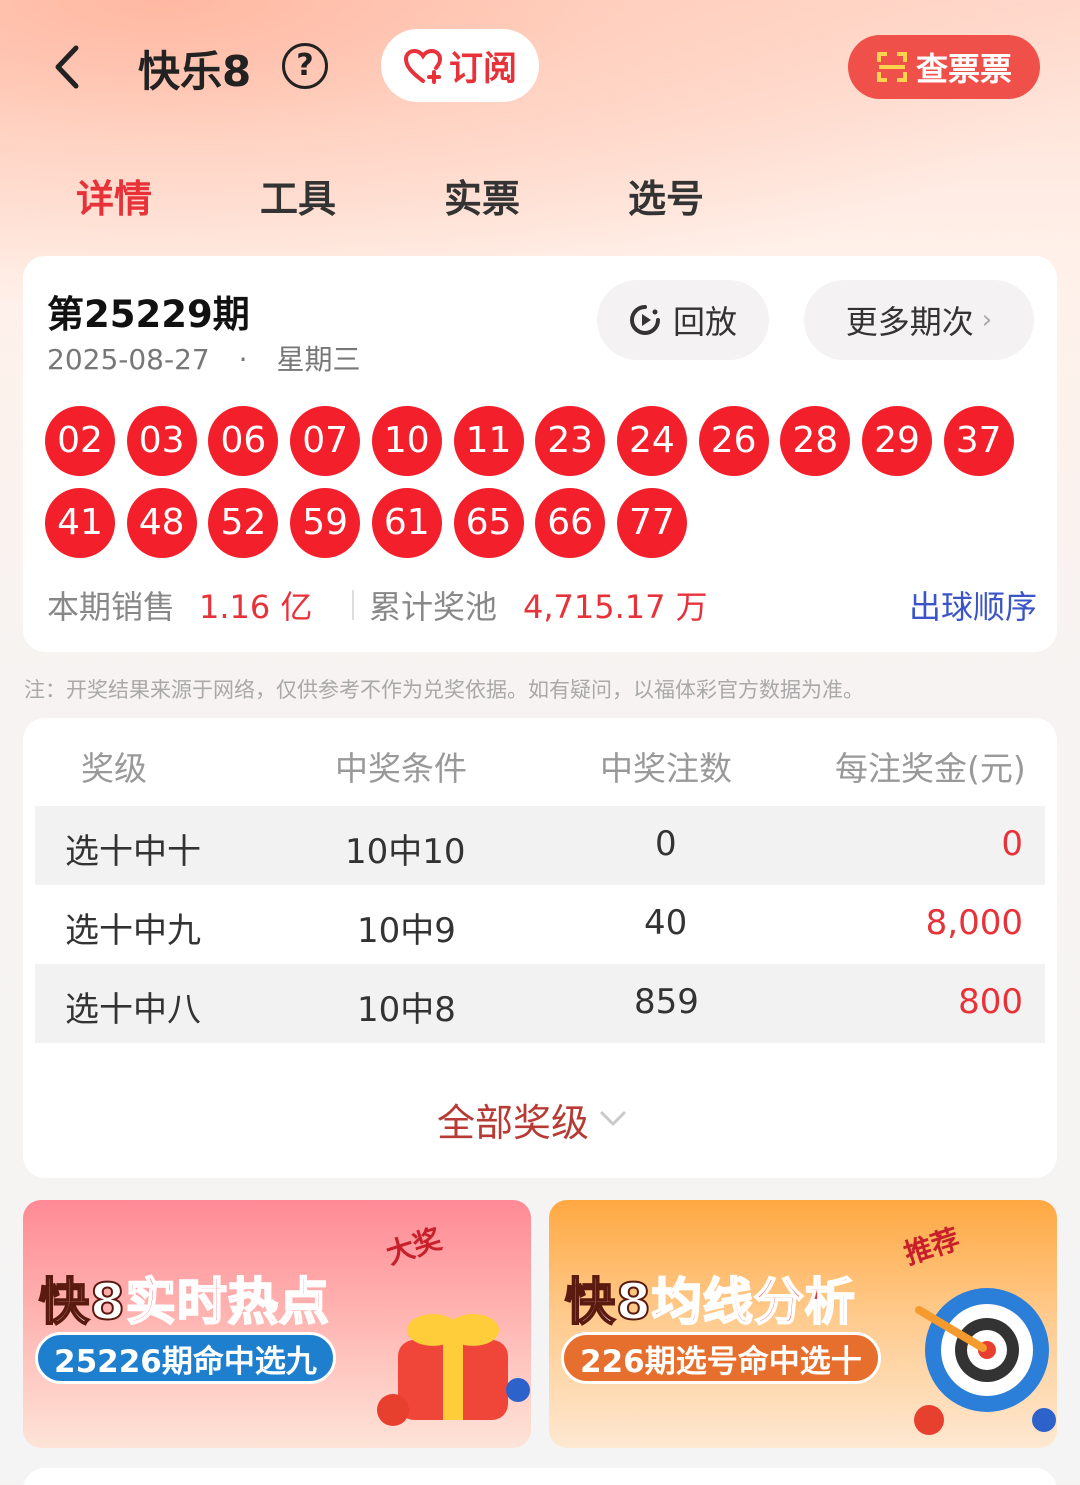 The height and width of the screenshot is (1485, 1080). Describe the element at coordinates (227, 1302) in the screenshot. I see `banner-title-highlight: 实时热点` at that location.